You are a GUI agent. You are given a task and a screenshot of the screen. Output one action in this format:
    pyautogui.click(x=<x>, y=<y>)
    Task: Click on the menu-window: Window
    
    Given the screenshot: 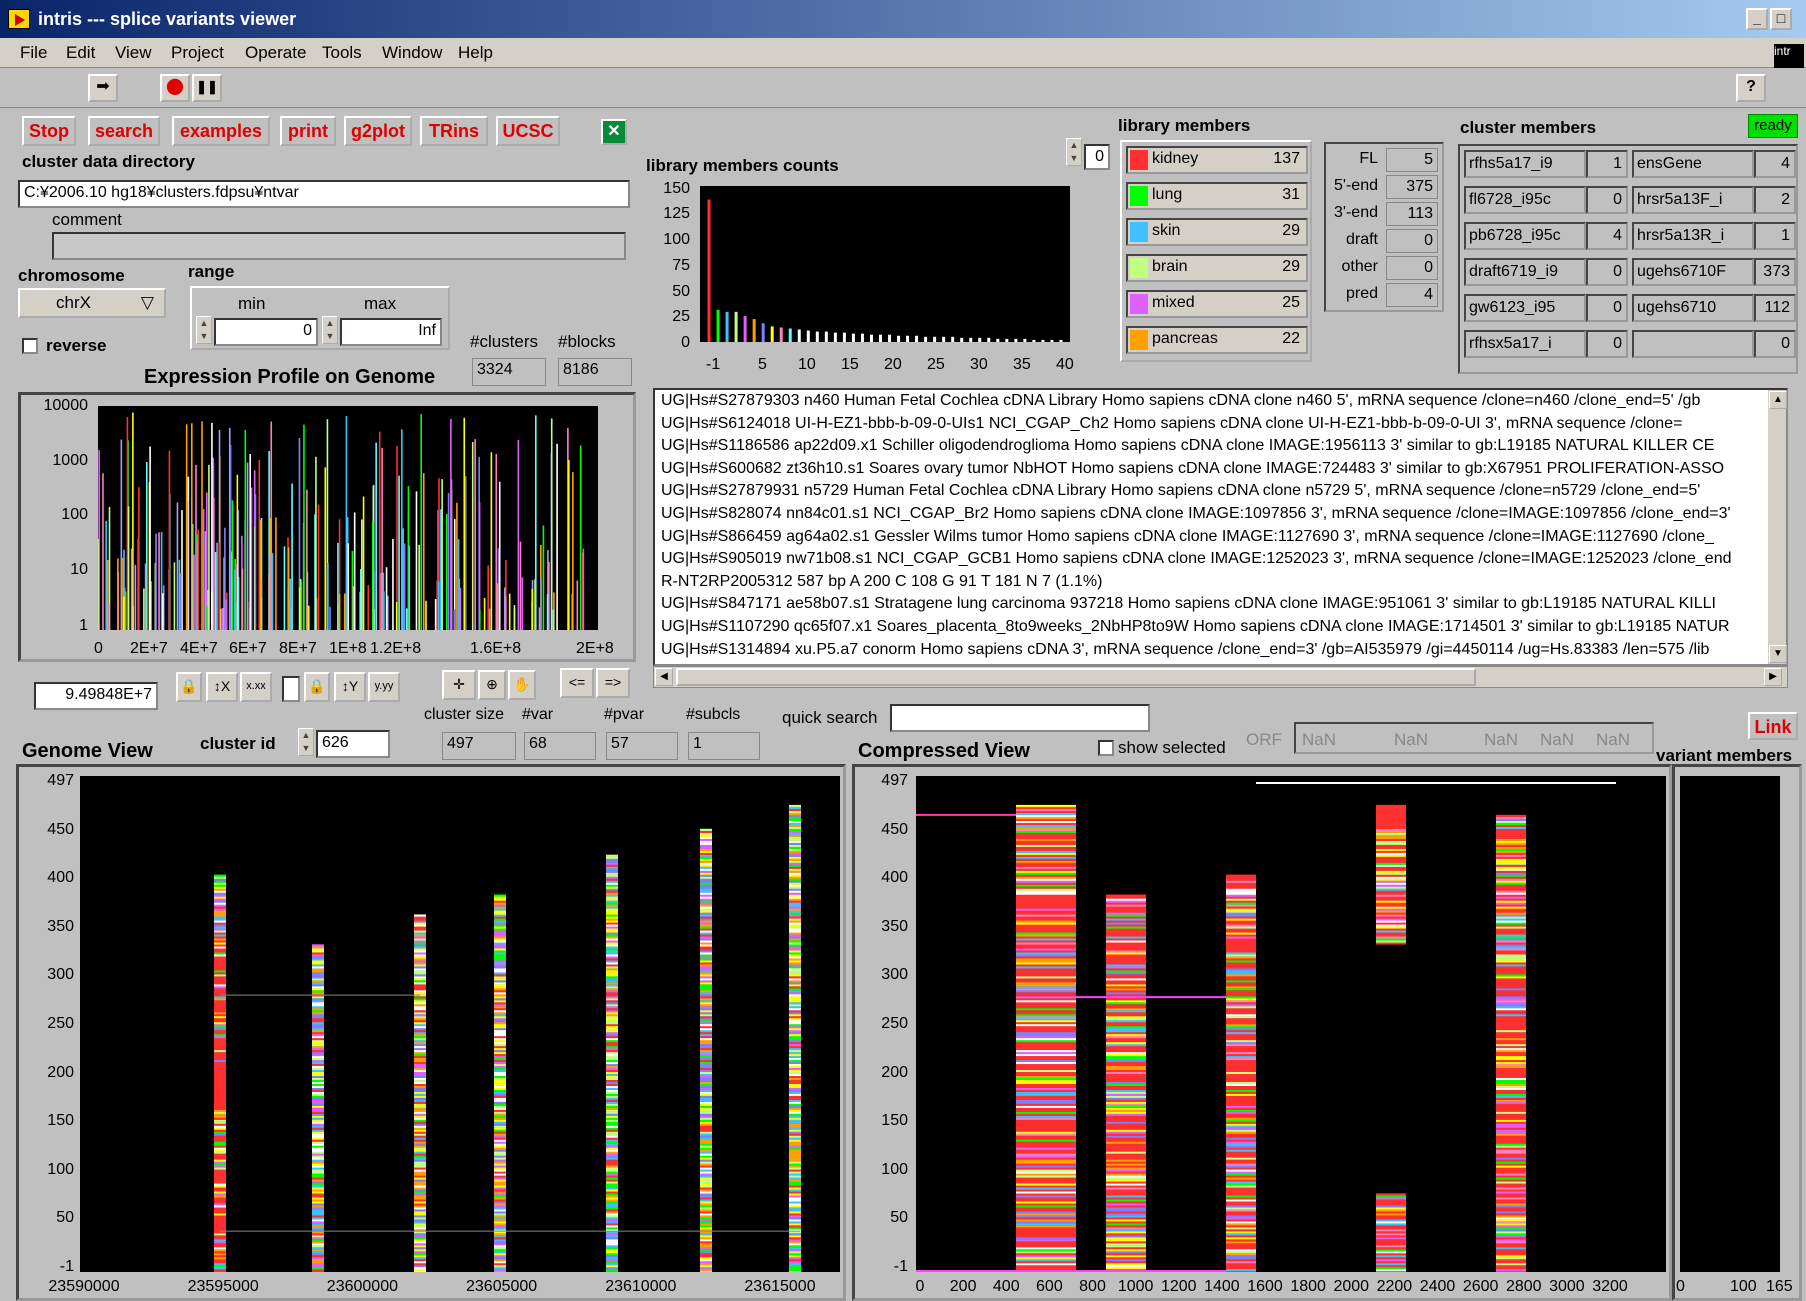 What is the action you would take?
    pyautogui.click(x=412, y=53)
    